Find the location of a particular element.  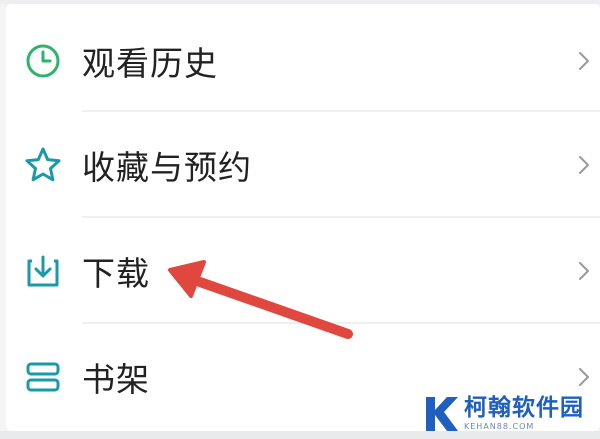

kehan-logo-icon is located at coordinates (442, 413).